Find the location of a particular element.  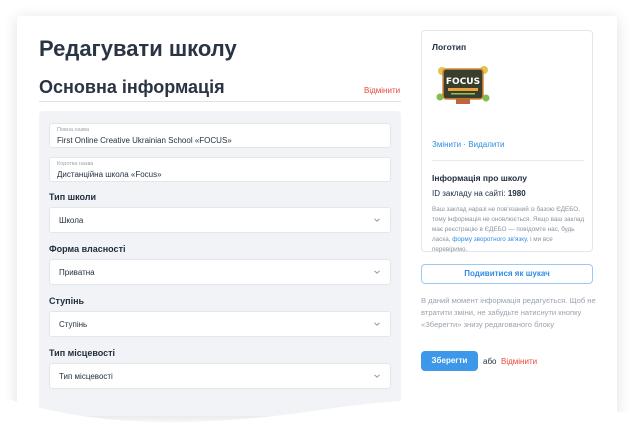

level-label: Ступінь is located at coordinates (67, 301).